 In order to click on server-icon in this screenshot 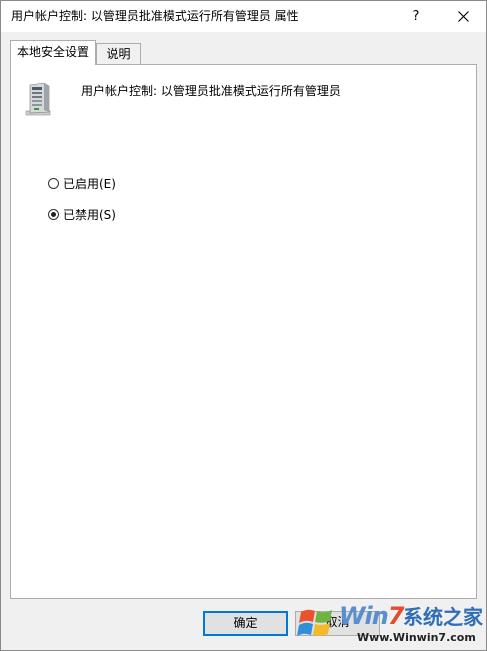, I will do `click(38, 99)`.